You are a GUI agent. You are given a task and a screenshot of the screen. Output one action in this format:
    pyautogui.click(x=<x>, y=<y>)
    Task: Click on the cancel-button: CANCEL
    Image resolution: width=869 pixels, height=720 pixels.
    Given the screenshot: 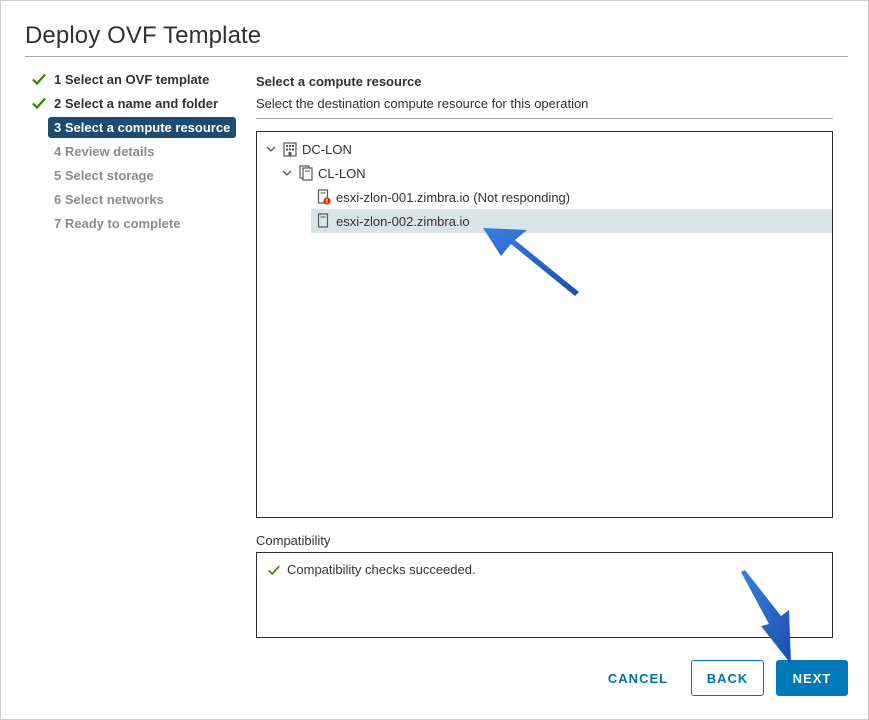 What is the action you would take?
    pyautogui.click(x=638, y=678)
    